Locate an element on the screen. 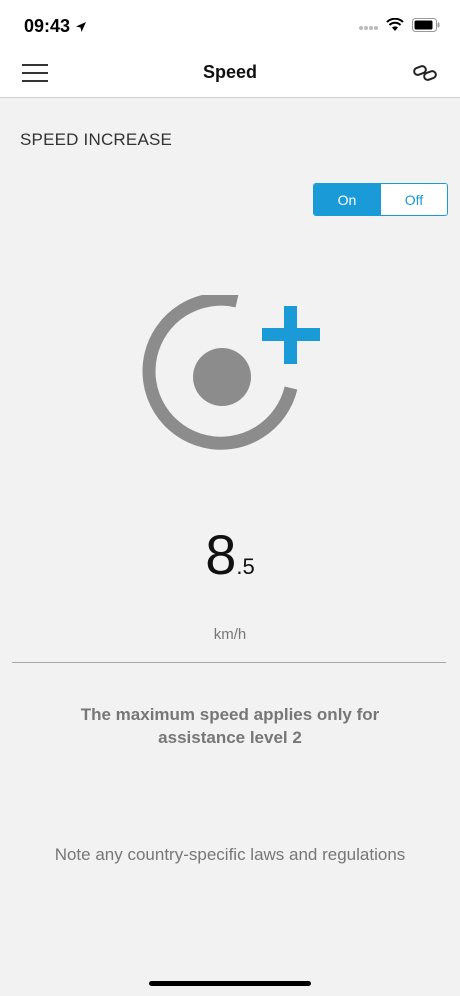 The width and height of the screenshot is (460, 996). speed-increase-graphic is located at coordinates (235, 381).